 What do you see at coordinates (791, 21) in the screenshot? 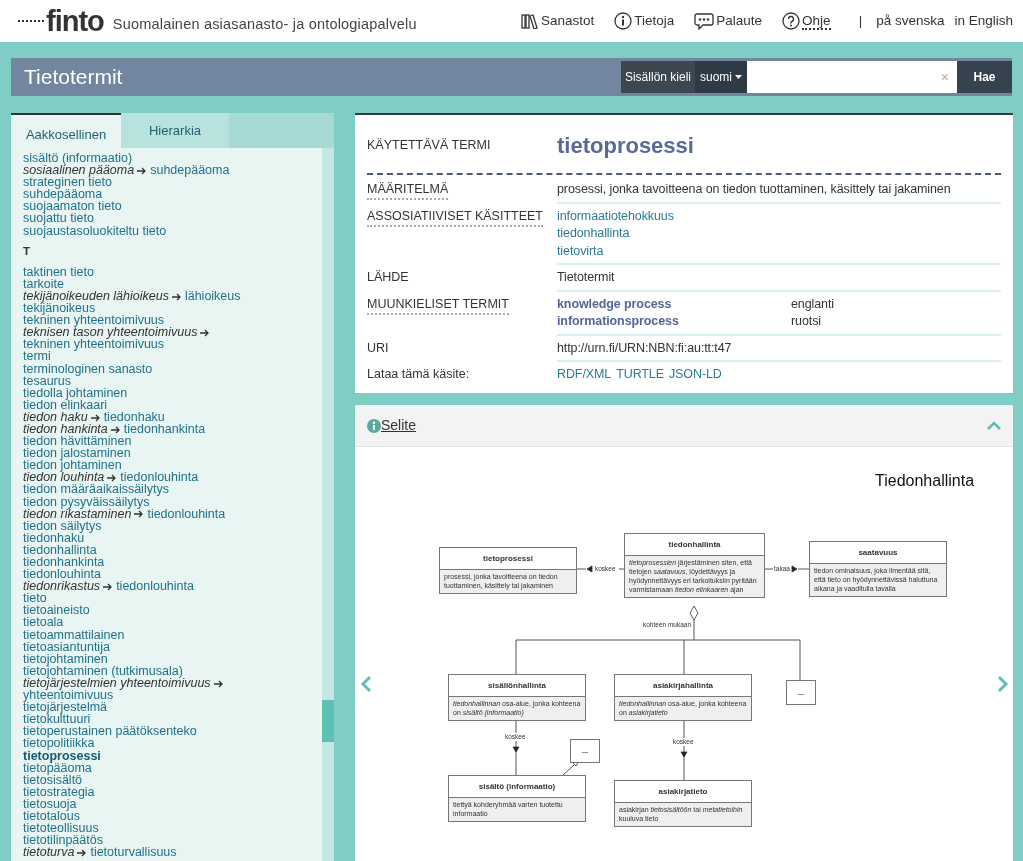
I see `help-icon` at bounding box center [791, 21].